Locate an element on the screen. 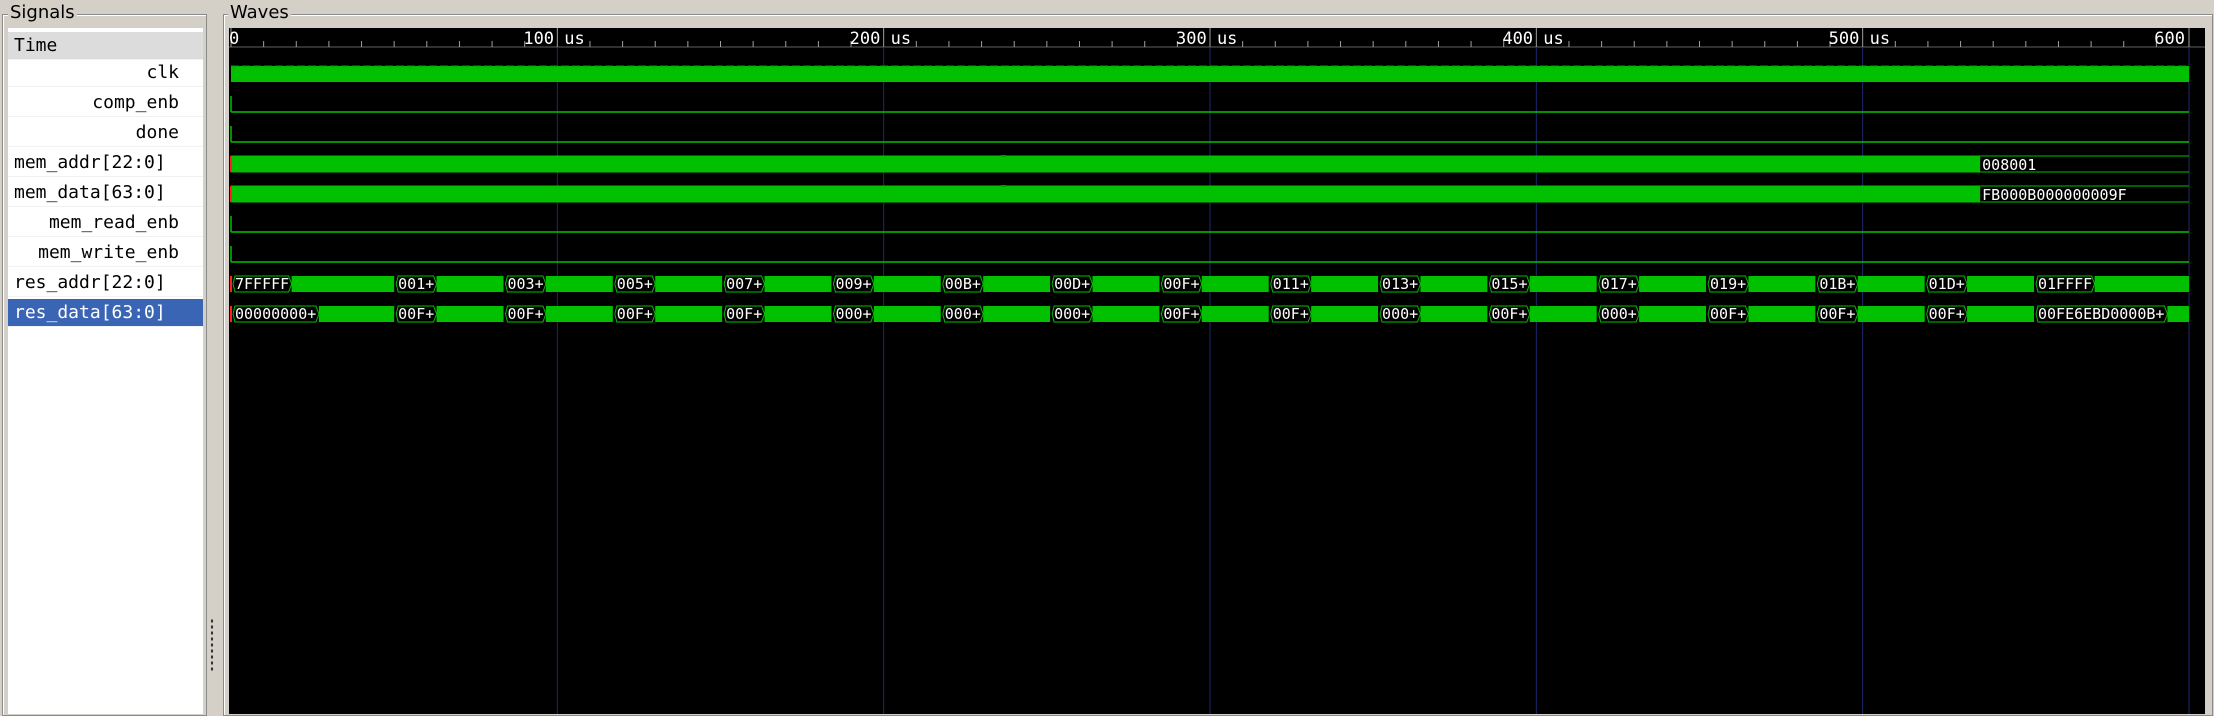 The image size is (2214, 716). signals-group-title: Signals is located at coordinates (42, 12).